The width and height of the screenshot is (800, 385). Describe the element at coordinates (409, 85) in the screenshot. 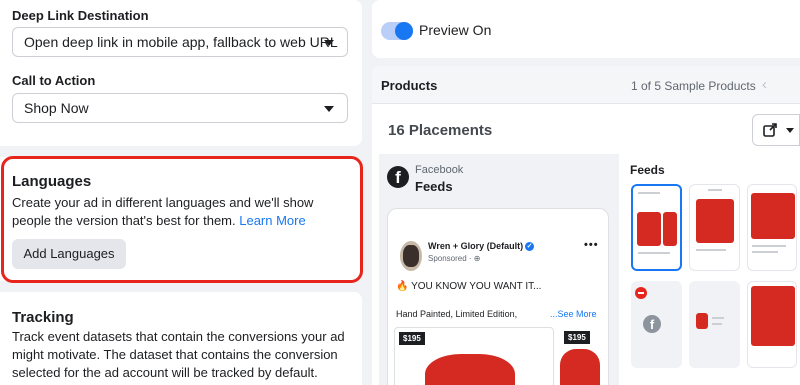

I see `products-title: Products` at that location.